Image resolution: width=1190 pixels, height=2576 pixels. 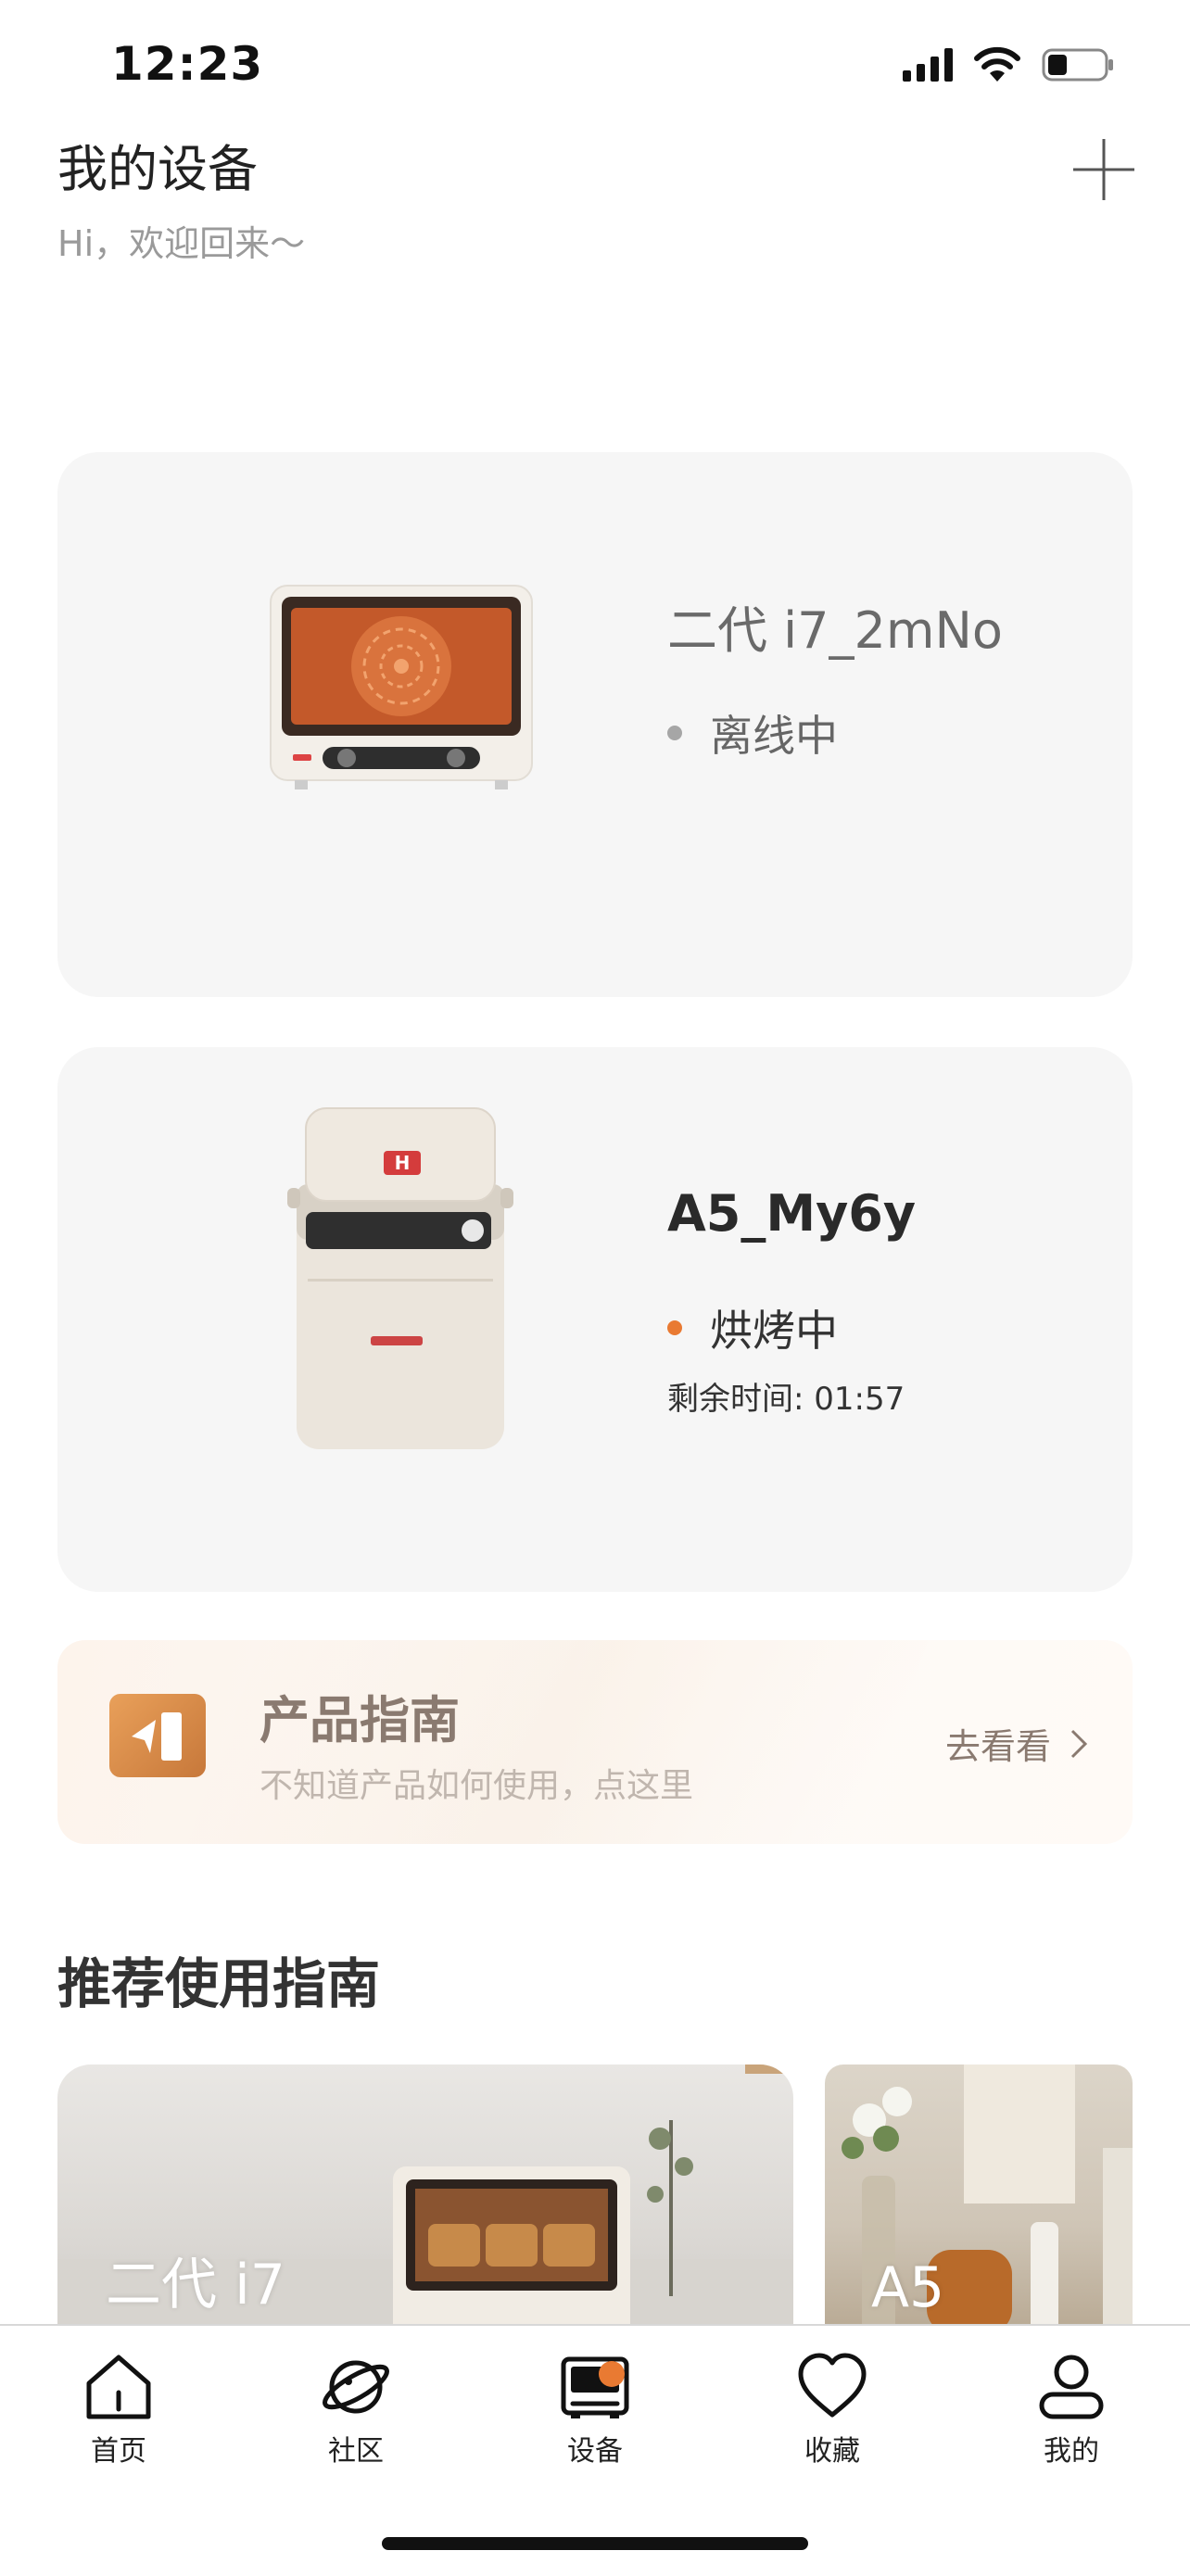 I want to click on device-status: 离线中, so click(x=752, y=733).